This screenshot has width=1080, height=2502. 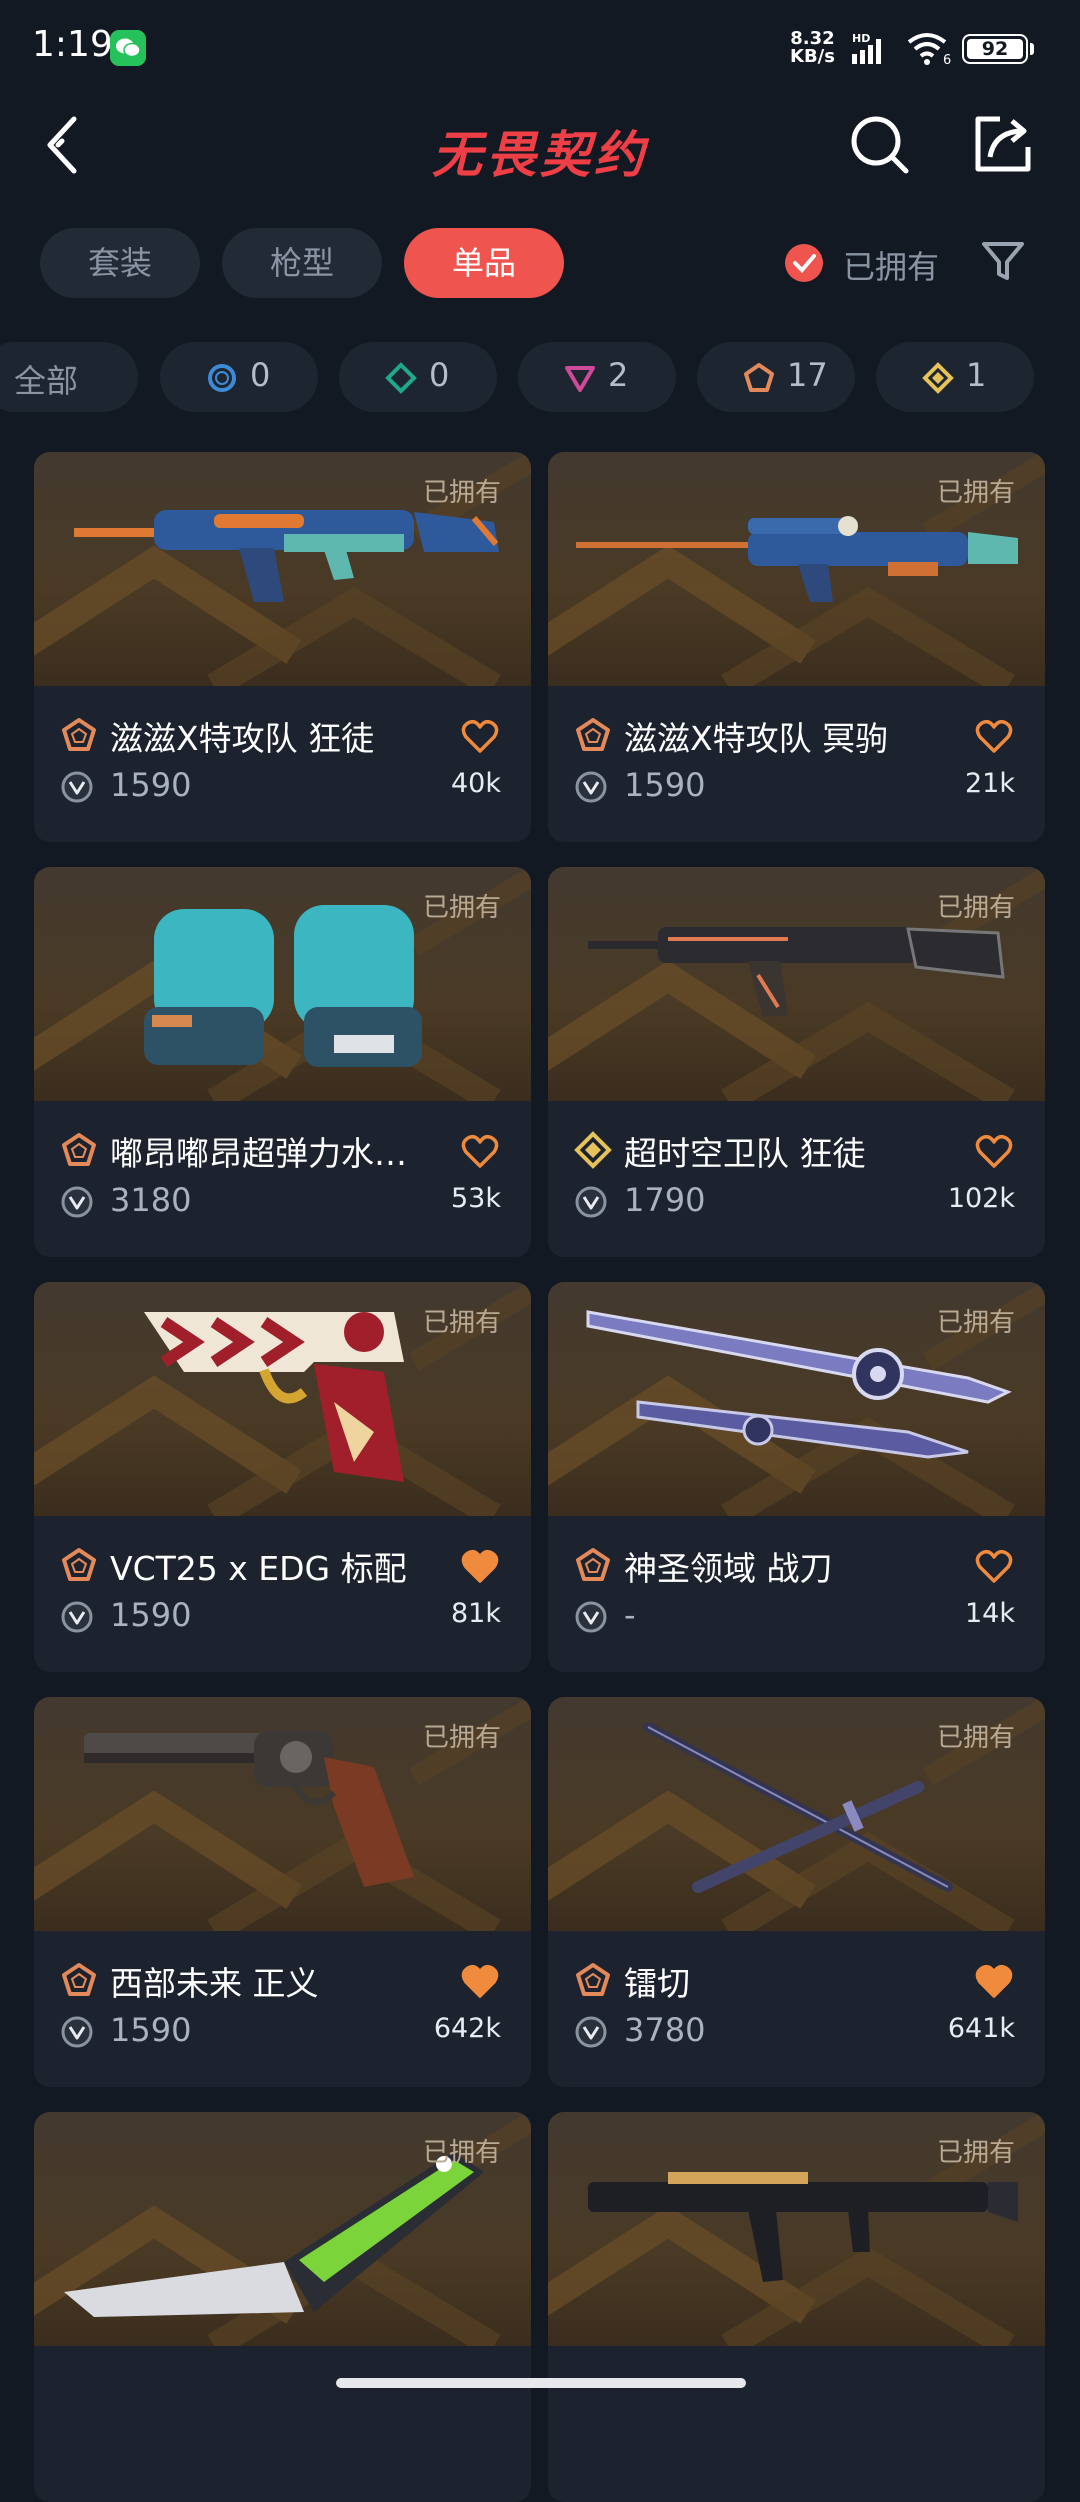 I want to click on battery-icon: 92, so click(x=995, y=49).